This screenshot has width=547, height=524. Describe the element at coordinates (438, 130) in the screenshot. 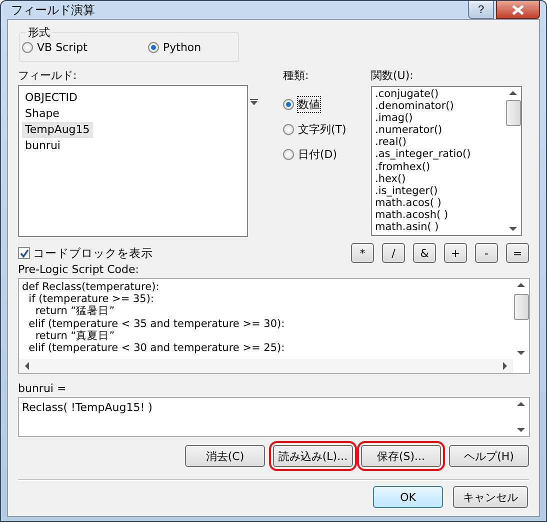

I see `function-item: .numerator()` at that location.